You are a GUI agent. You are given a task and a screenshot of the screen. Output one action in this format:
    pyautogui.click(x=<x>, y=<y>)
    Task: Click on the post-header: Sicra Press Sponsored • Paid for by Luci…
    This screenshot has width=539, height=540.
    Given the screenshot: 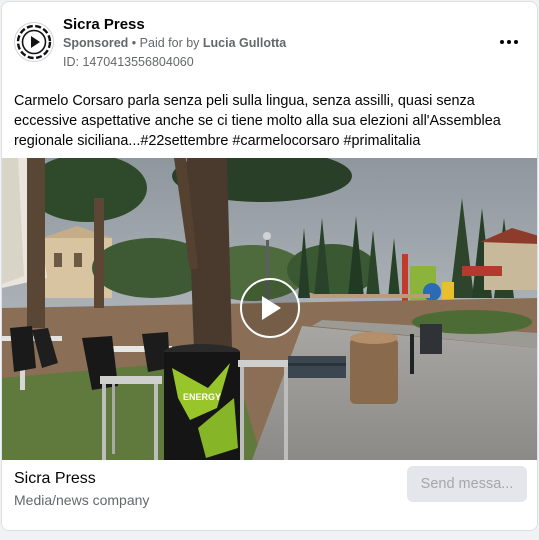 What is the action you would take?
    pyautogui.click(x=269, y=42)
    